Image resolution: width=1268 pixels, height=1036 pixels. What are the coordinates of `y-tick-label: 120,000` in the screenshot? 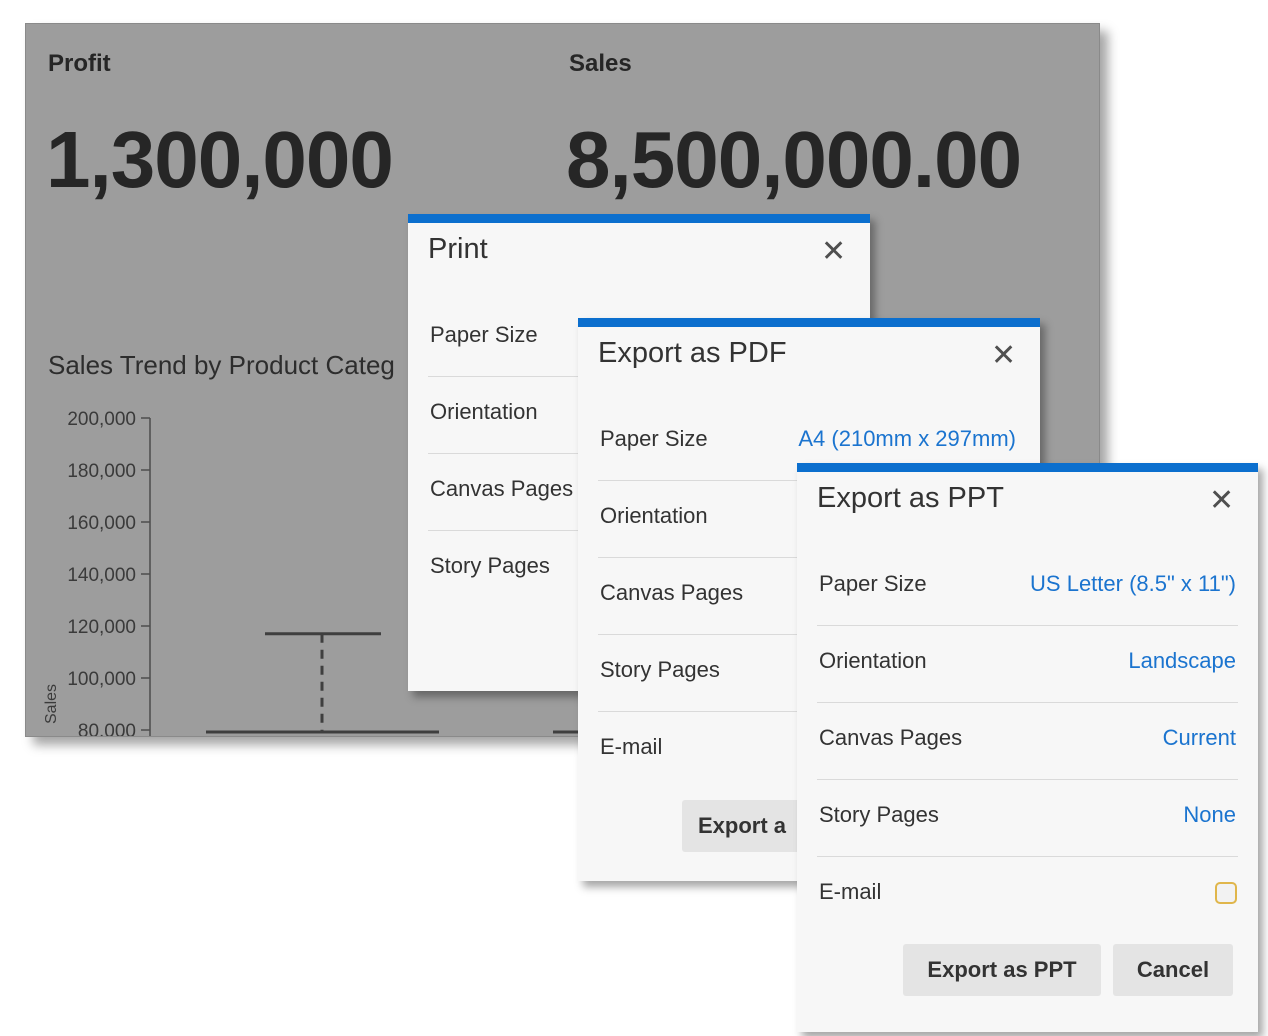 It's located at (101, 627).